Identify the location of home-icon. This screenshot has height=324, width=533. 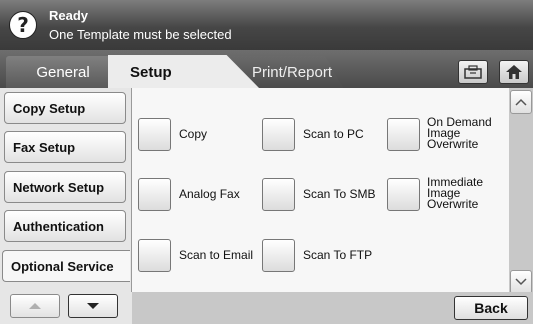
(514, 72).